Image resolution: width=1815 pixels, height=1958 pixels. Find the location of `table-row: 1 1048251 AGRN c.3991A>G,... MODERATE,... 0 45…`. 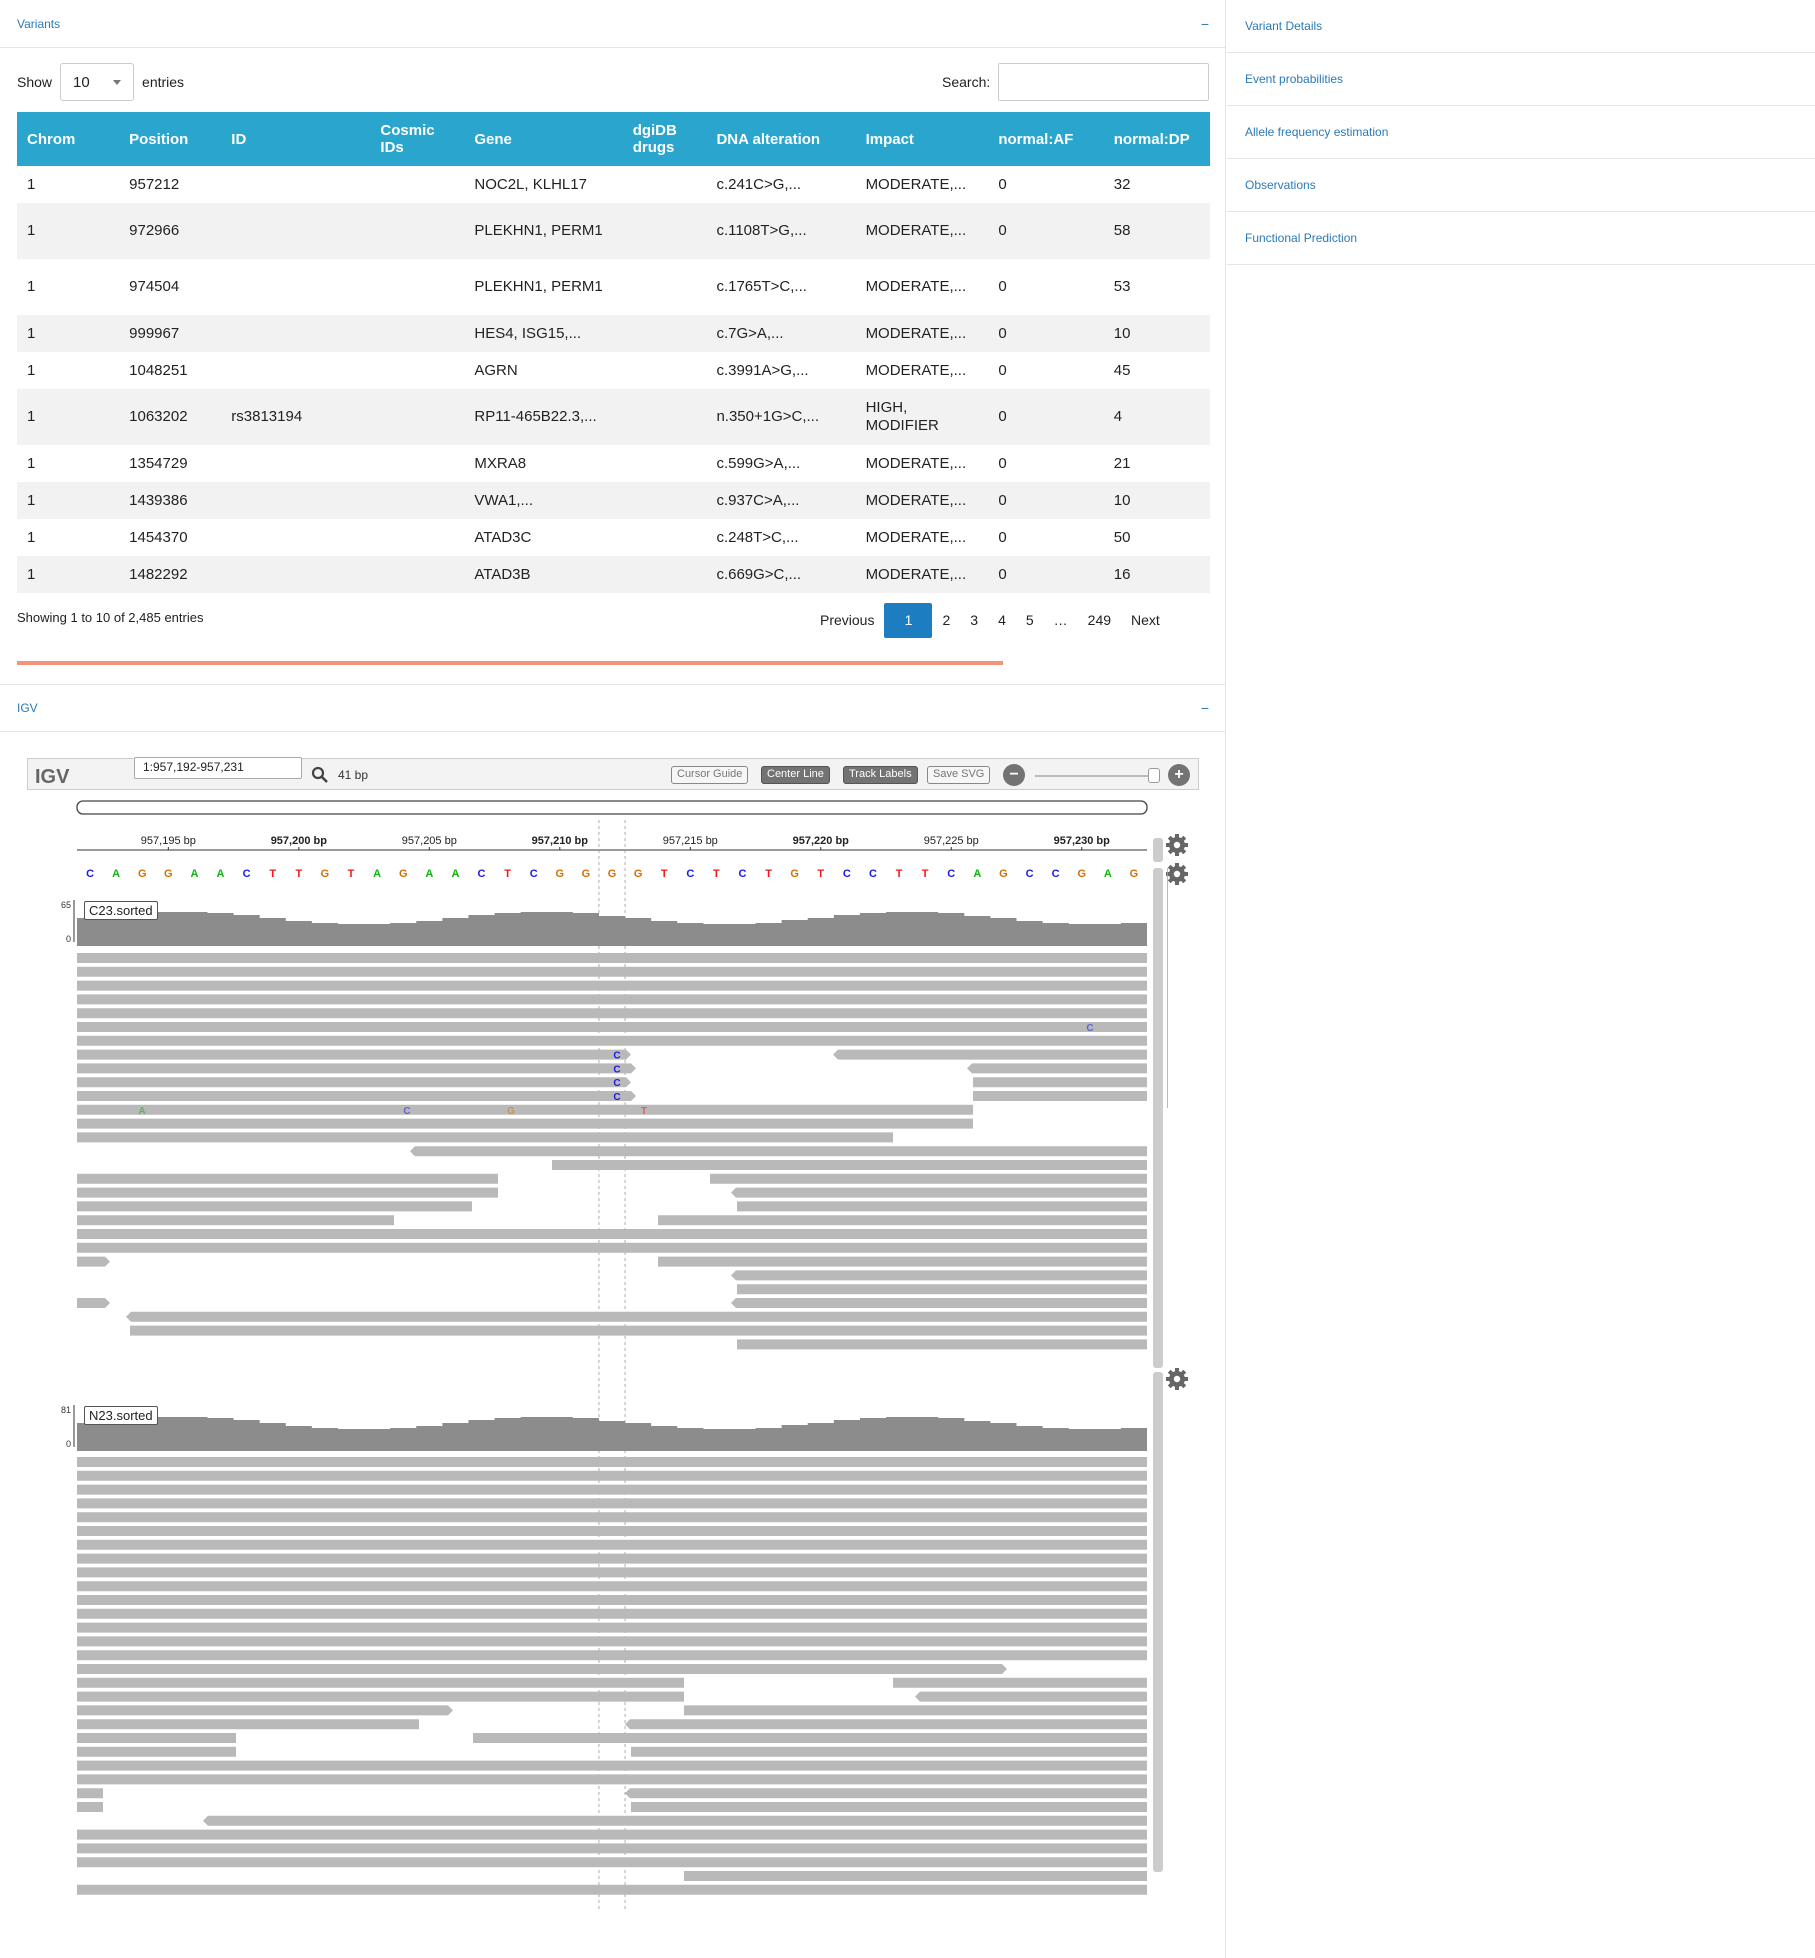

table-row: 1 1048251 AGRN c.3991A>G,... MODERATE,... 0 45… is located at coordinates (613, 370).